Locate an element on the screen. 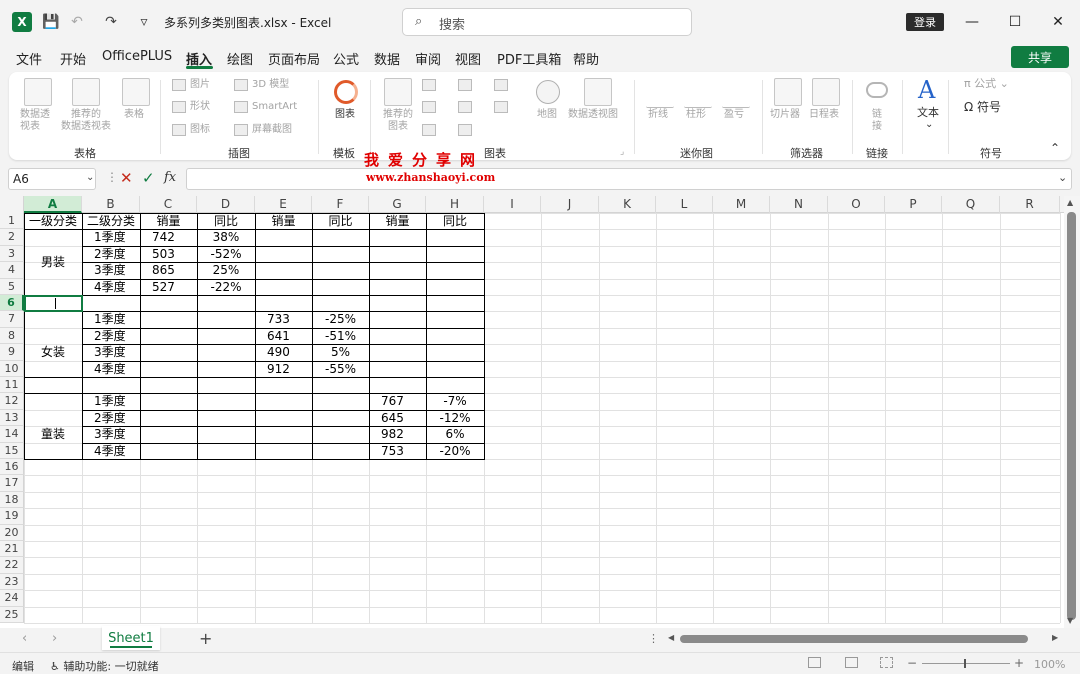  column-header-a: A is located at coordinates (53, 204).